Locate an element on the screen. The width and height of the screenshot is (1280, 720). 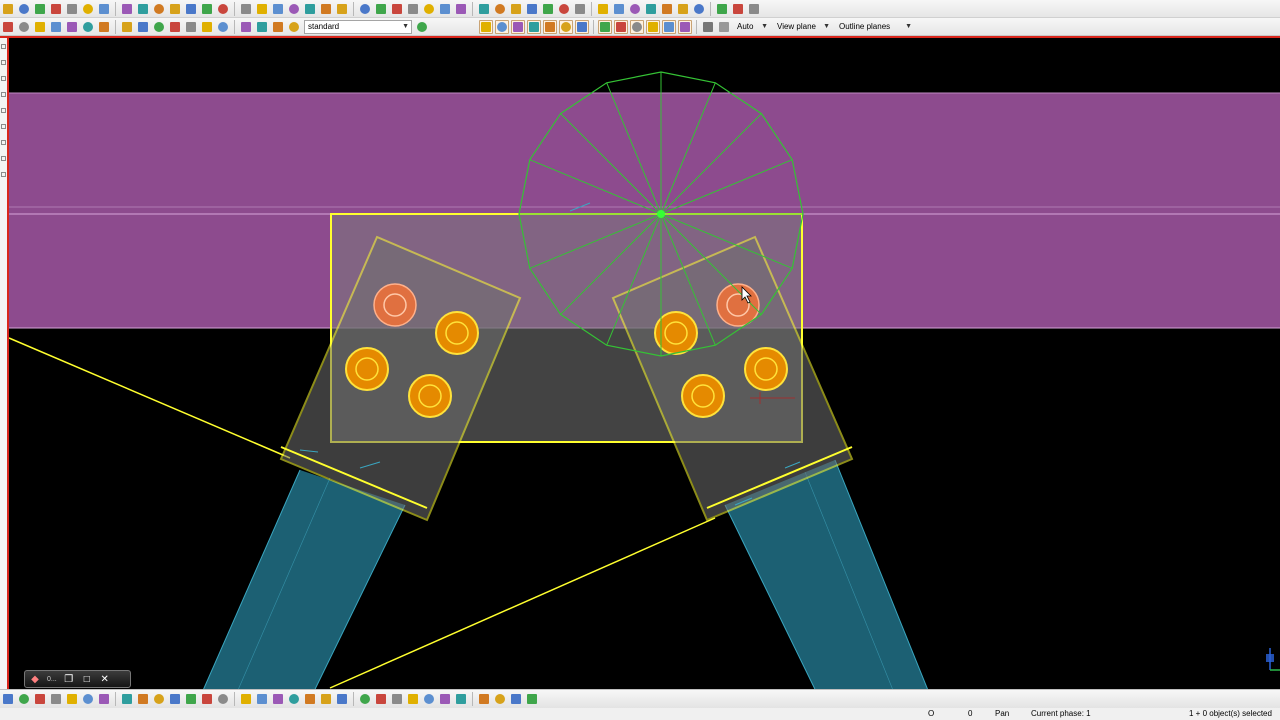
origin-point is located at coordinates (661, 214).